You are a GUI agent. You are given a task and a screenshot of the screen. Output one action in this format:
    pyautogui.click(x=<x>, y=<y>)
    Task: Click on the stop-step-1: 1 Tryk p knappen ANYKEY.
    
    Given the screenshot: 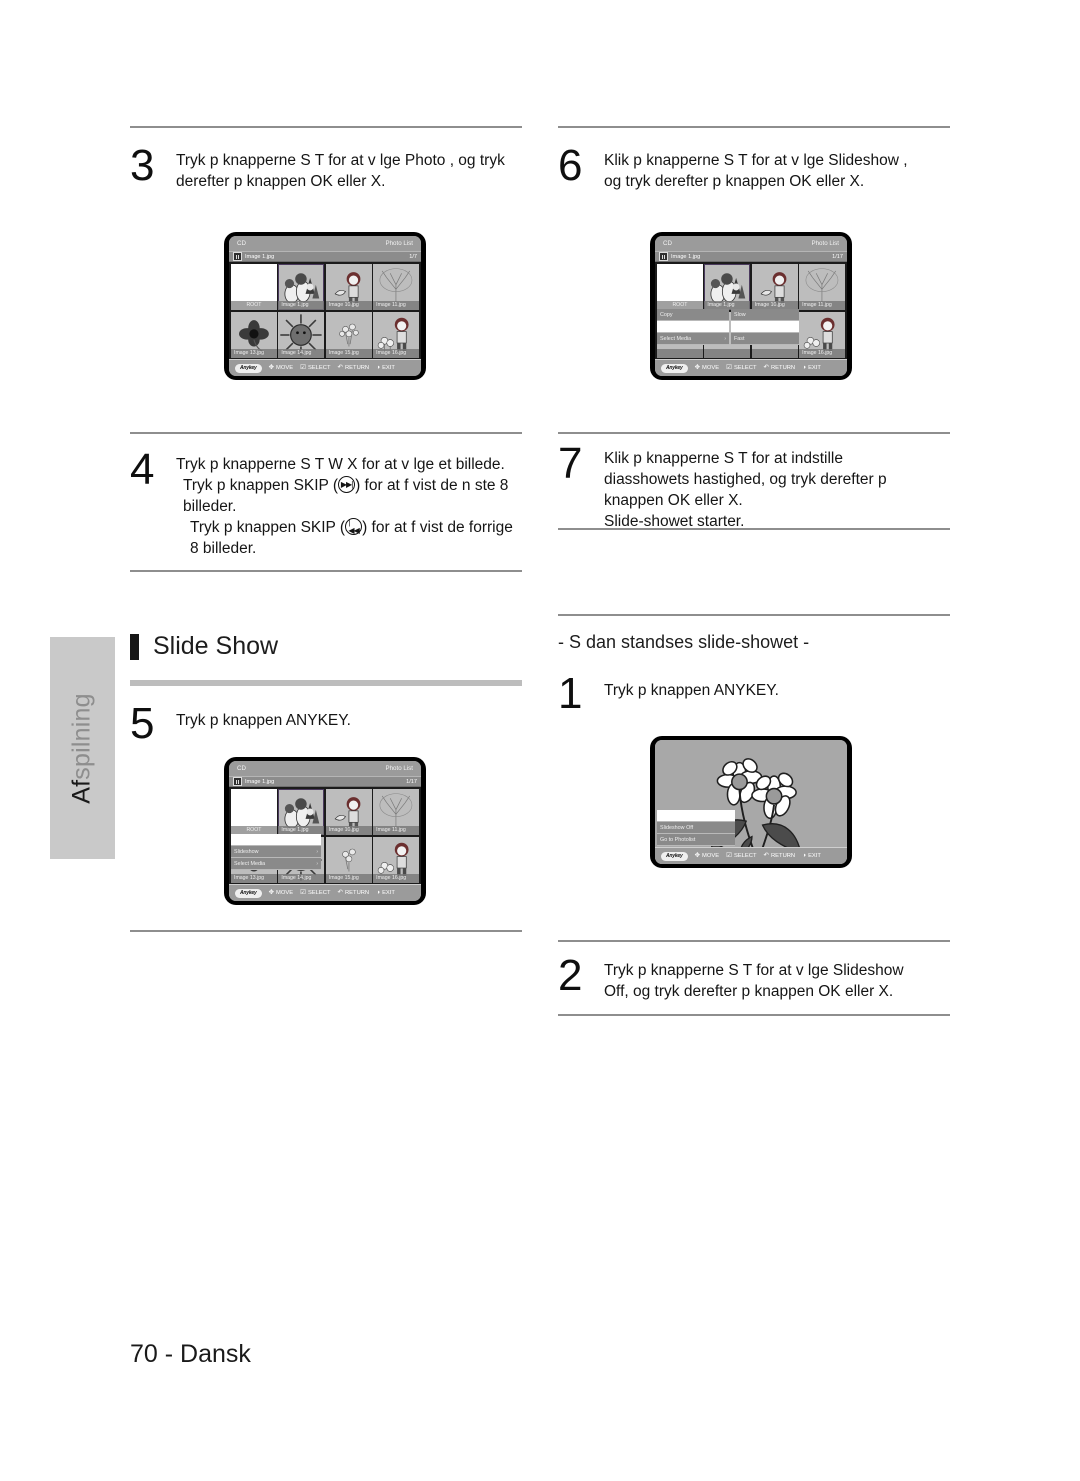 What is the action you would take?
    pyautogui.click(x=754, y=693)
    